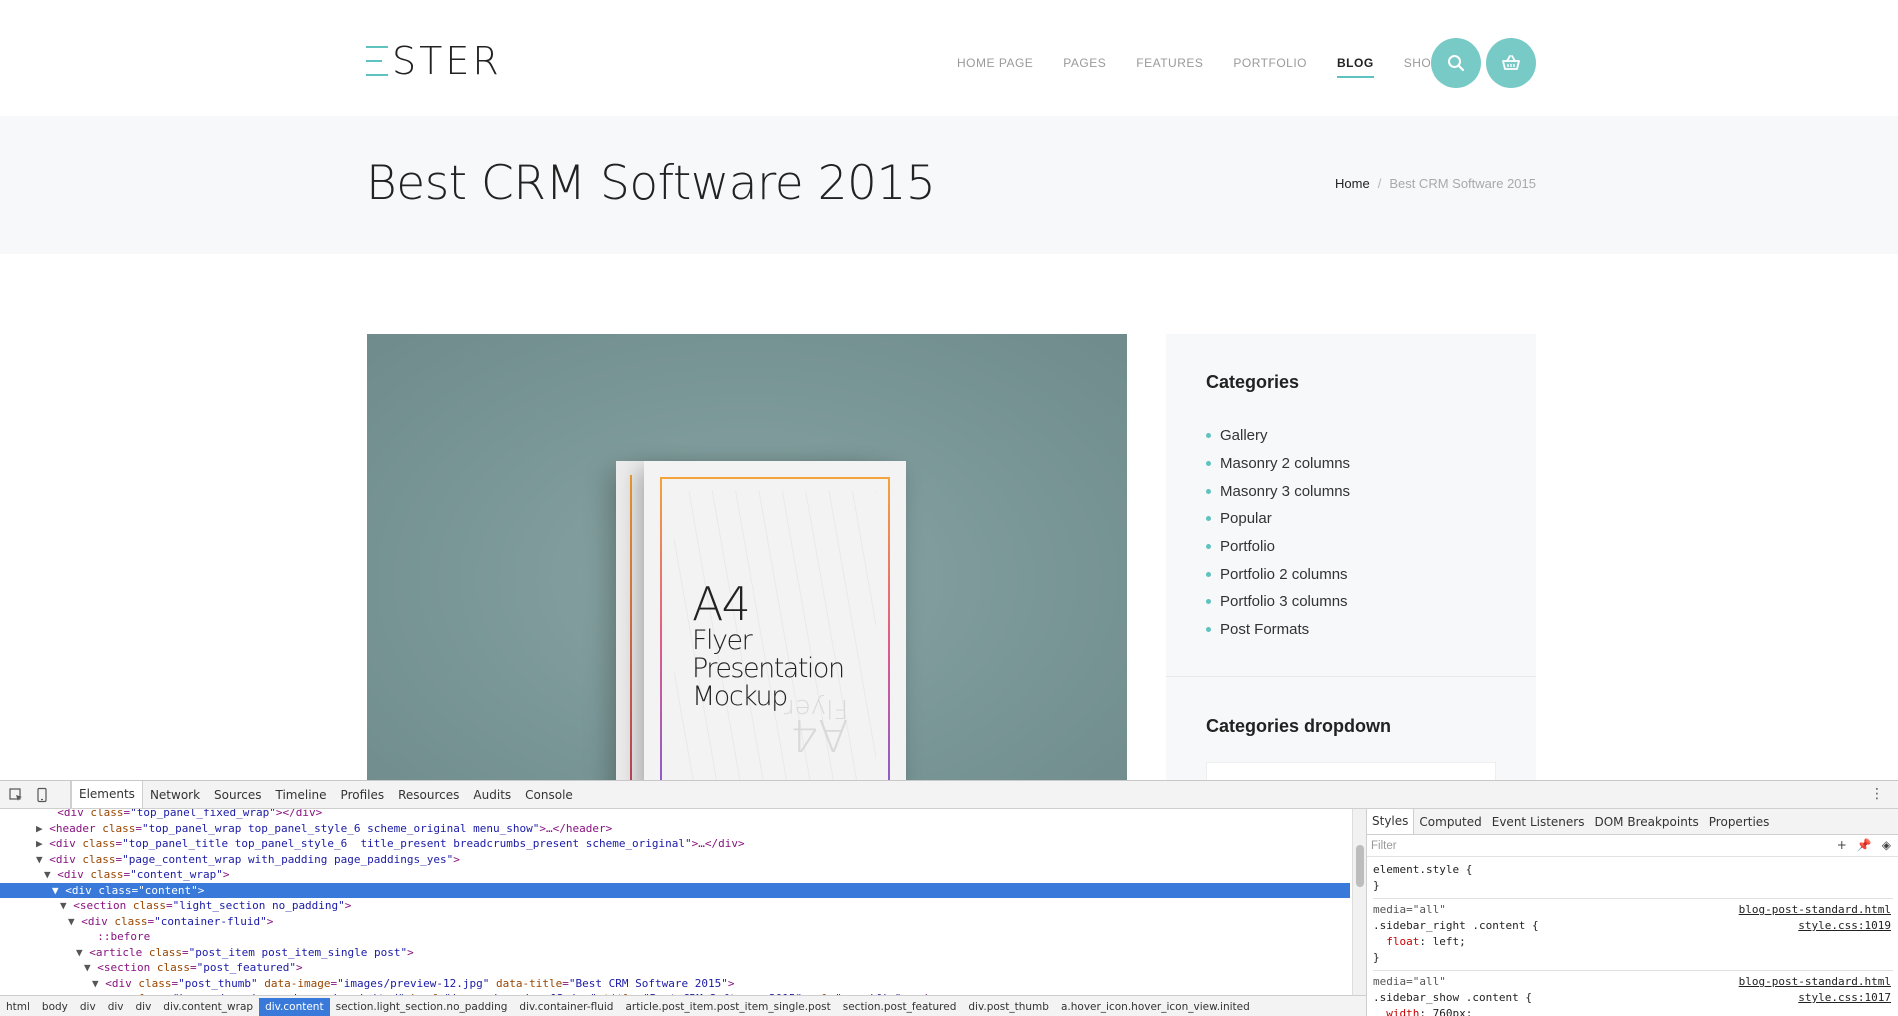 Image resolution: width=1898 pixels, height=1016 pixels. What do you see at coordinates (1864, 845) in the screenshot?
I see `pin-icon: 📌` at bounding box center [1864, 845].